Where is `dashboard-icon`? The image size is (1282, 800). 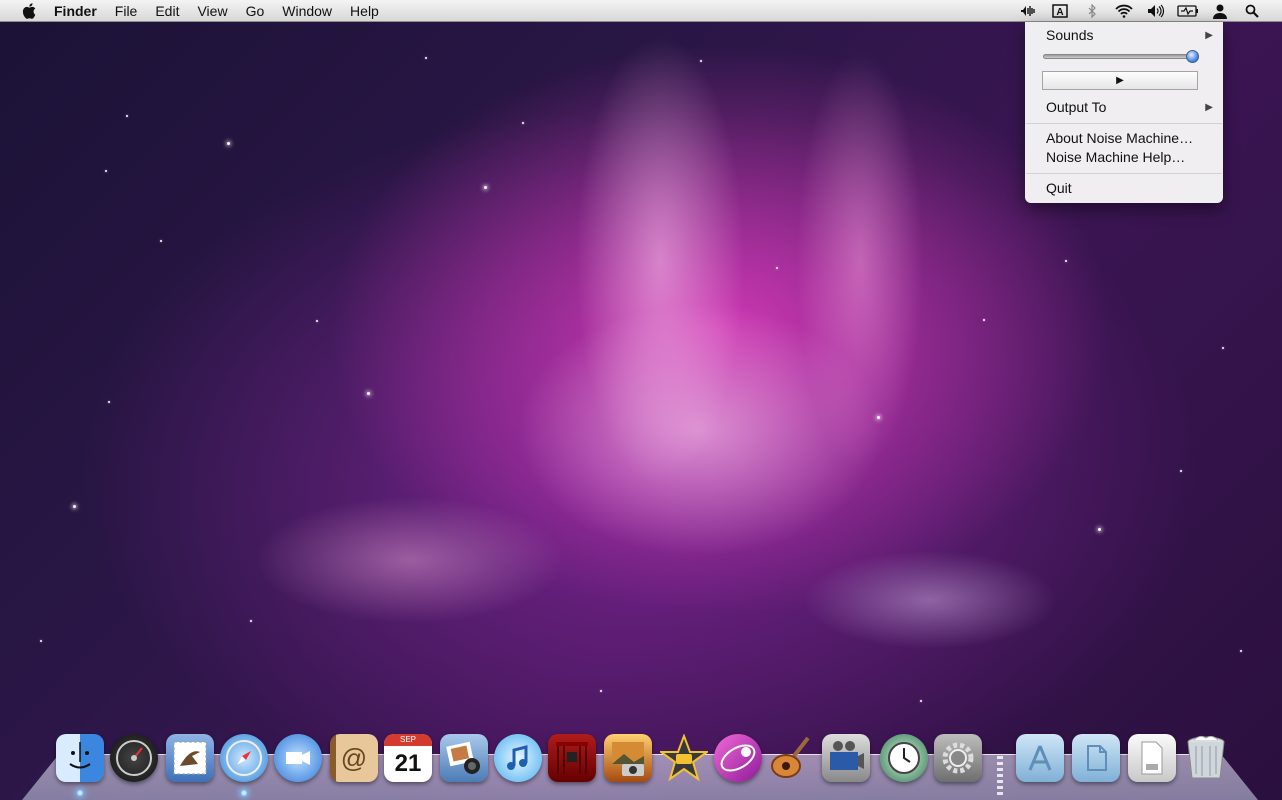
dashboard-icon is located at coordinates (134, 758).